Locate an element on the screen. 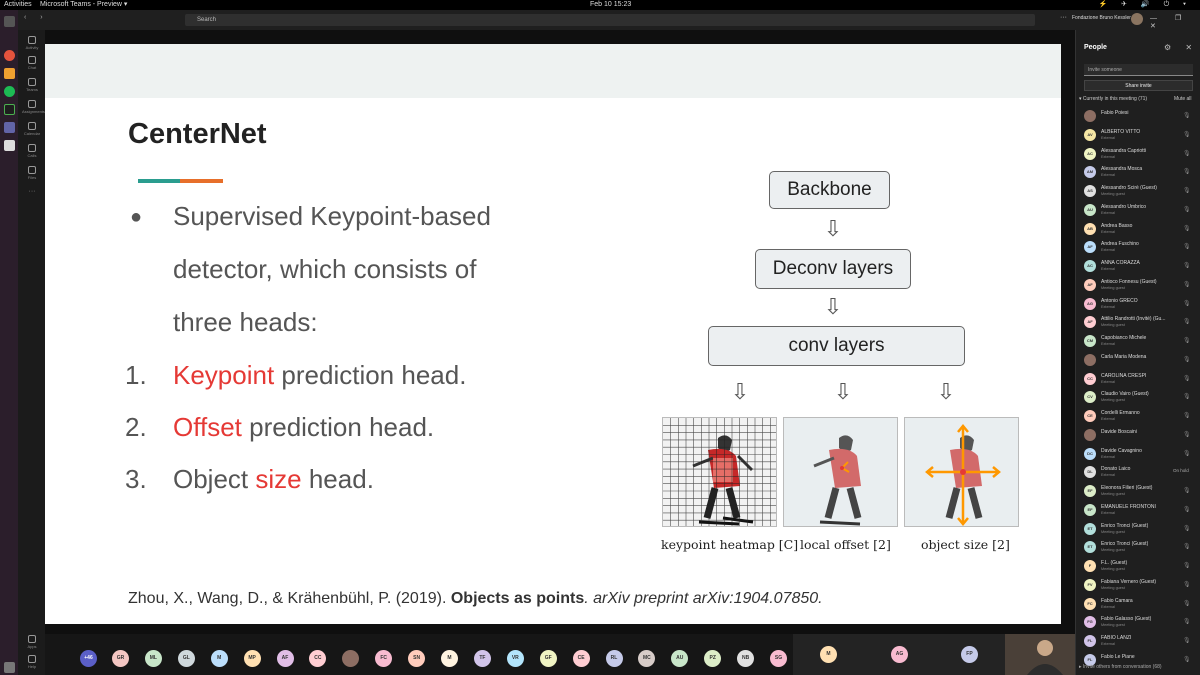 The width and height of the screenshot is (1200, 675). rail-calendar: Calendar is located at coordinates (32, 129).